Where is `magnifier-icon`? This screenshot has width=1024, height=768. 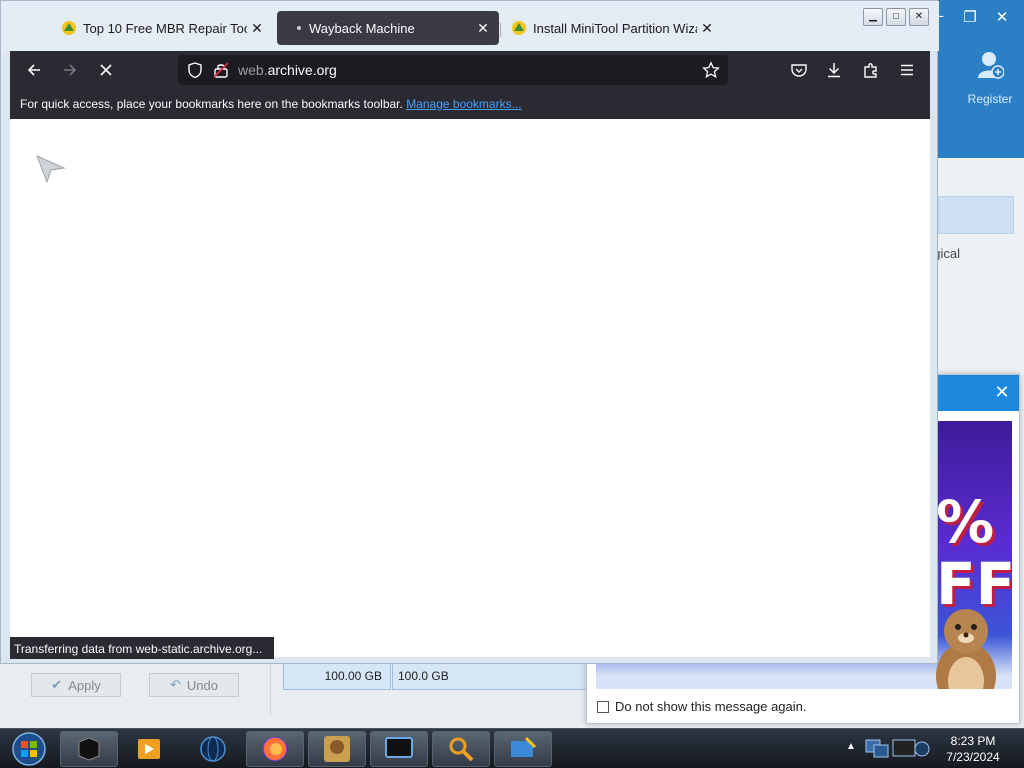 magnifier-icon is located at coordinates (461, 749).